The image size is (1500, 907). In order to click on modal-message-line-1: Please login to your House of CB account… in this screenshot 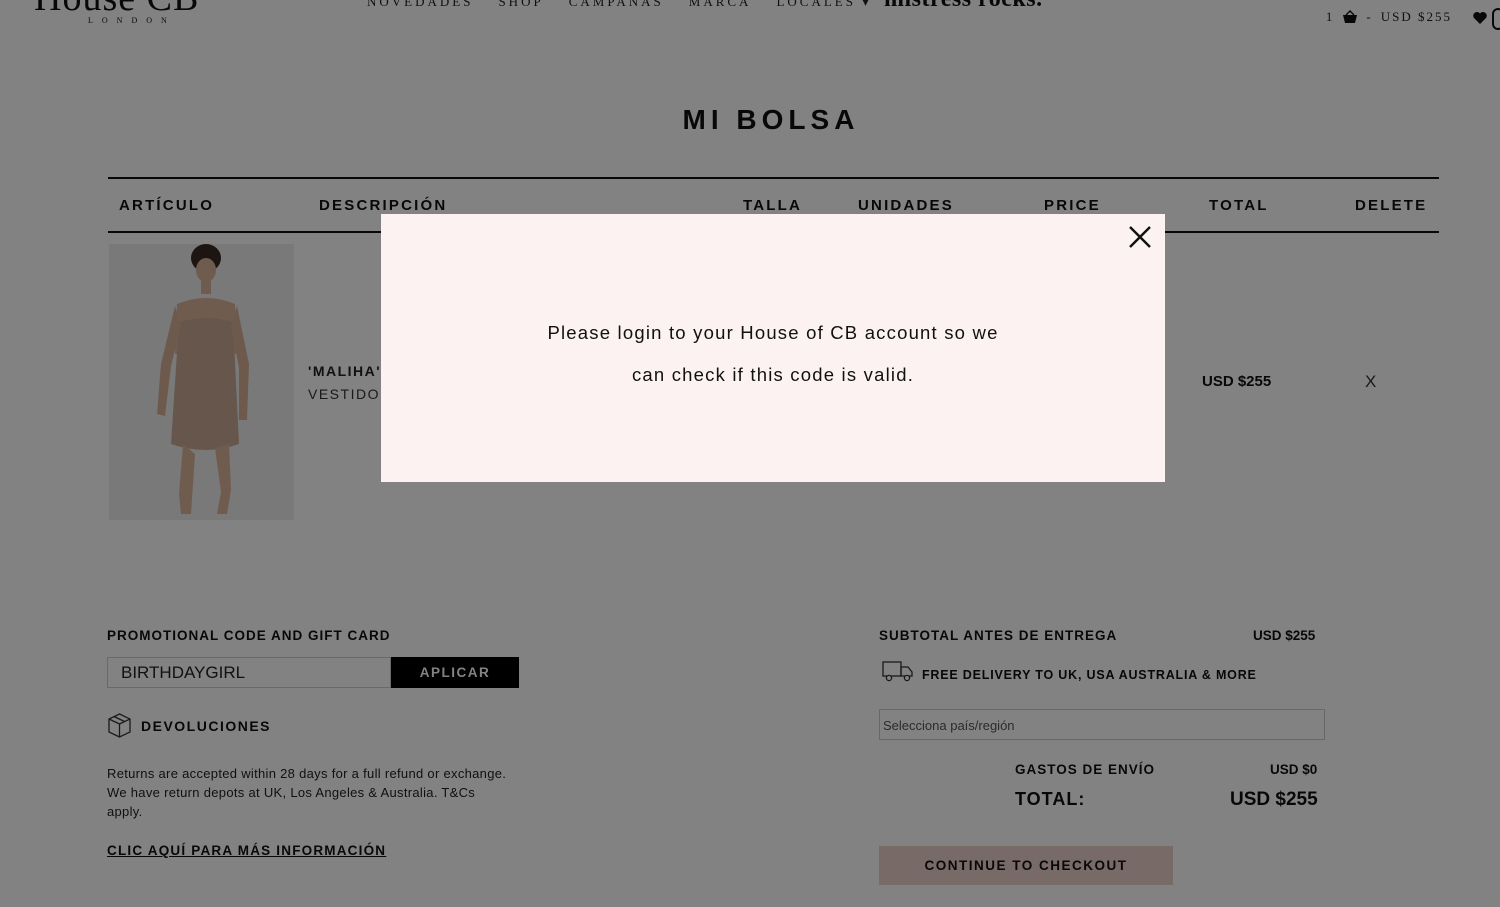, I will do `click(773, 332)`.